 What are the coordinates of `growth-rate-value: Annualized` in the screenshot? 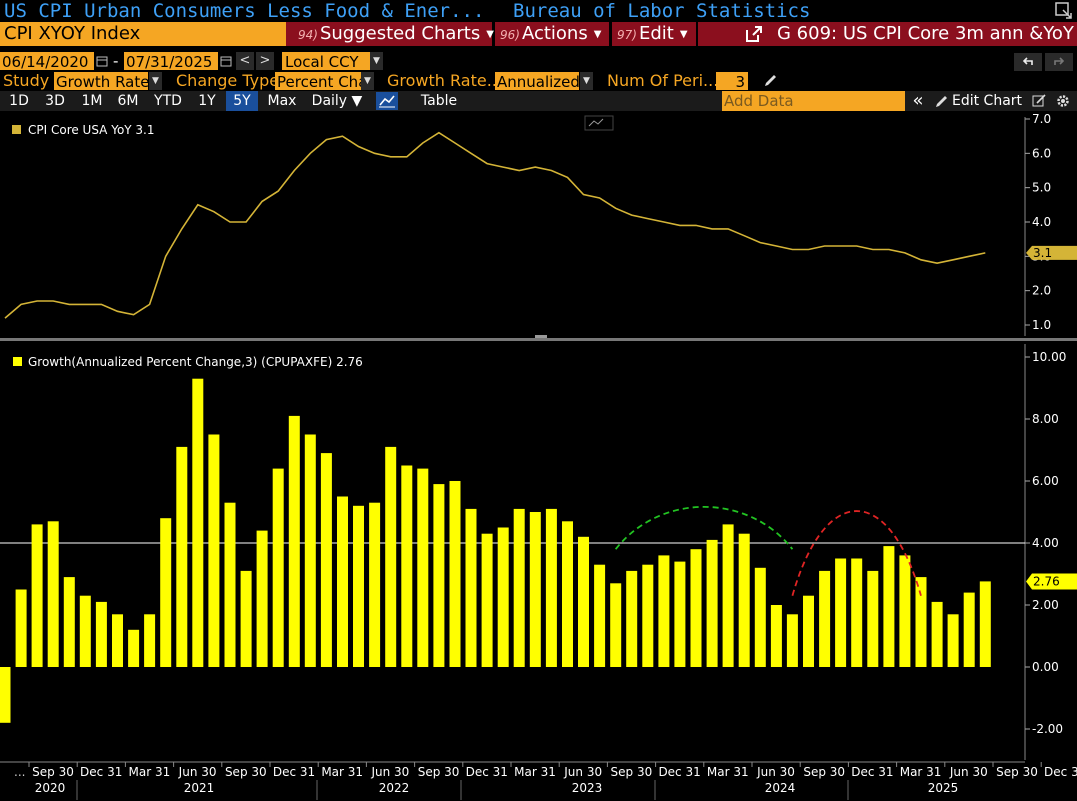 It's located at (538, 82).